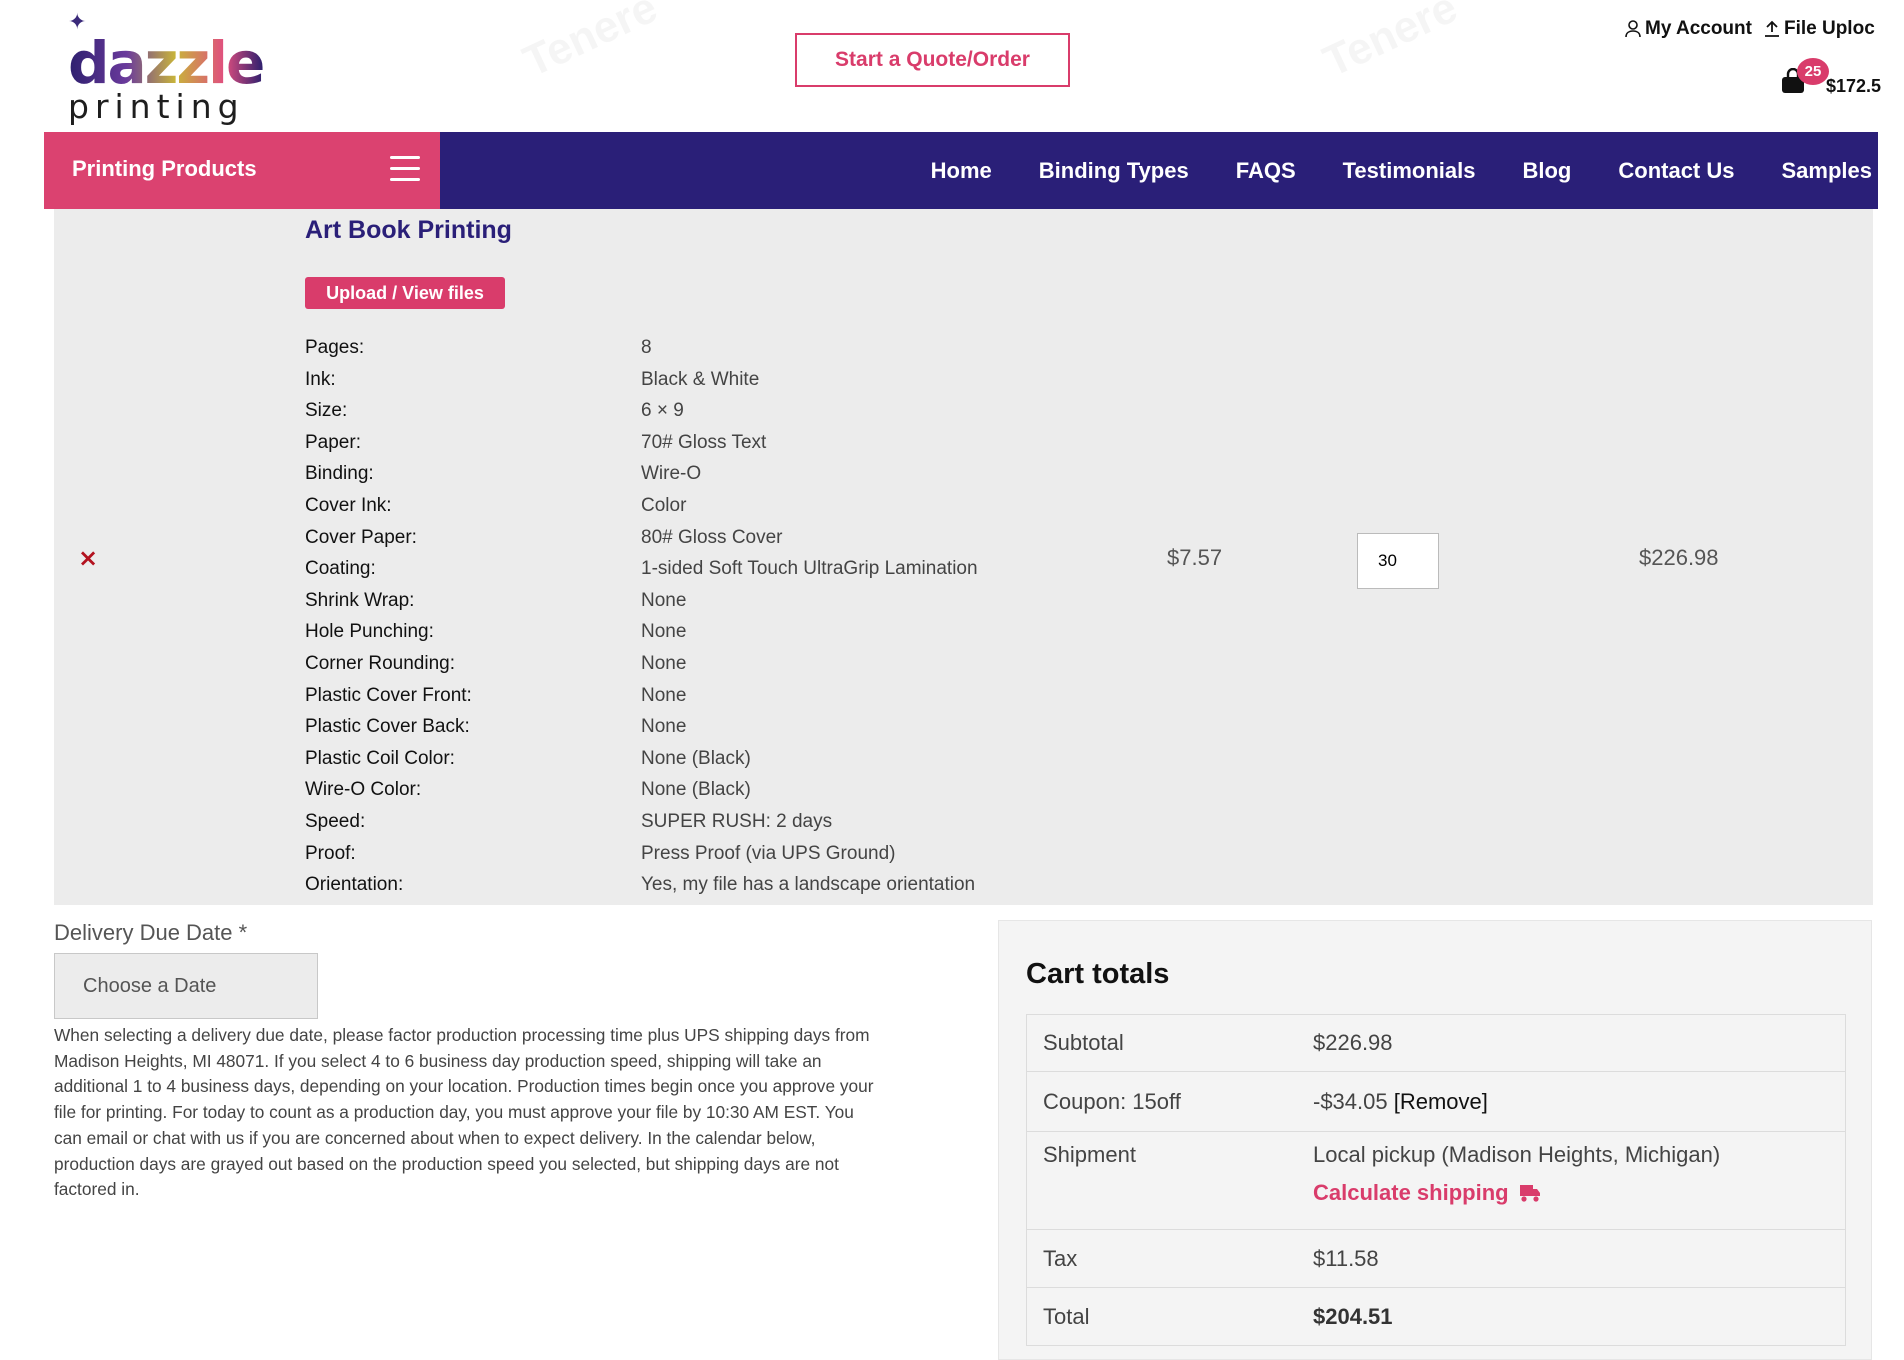 This screenshot has height=1360, width=1904. Describe the element at coordinates (405, 293) in the screenshot. I see `upload-view-files-button: Upload / View files` at that location.